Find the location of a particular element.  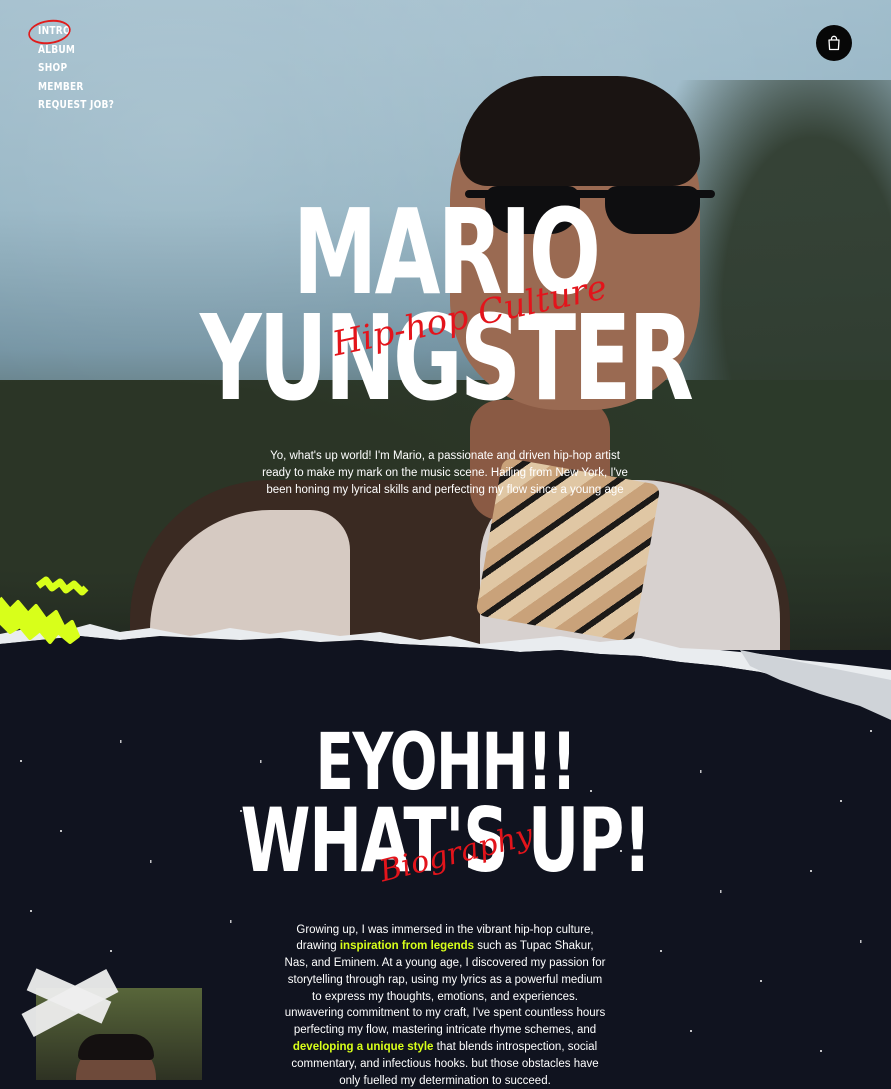

nav-item-request-job: REQUEST JOB? is located at coordinates (76, 105).